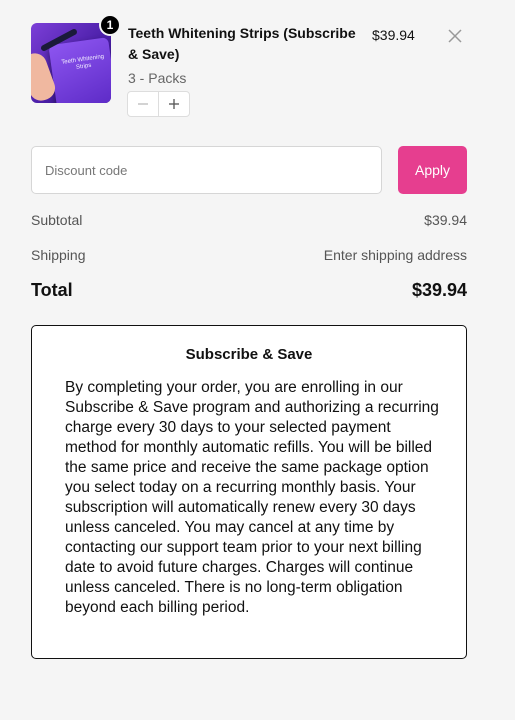 The height and width of the screenshot is (720, 515). Describe the element at coordinates (249, 220) in the screenshot. I see `subtotal-row: Subtotal $39.94` at that location.